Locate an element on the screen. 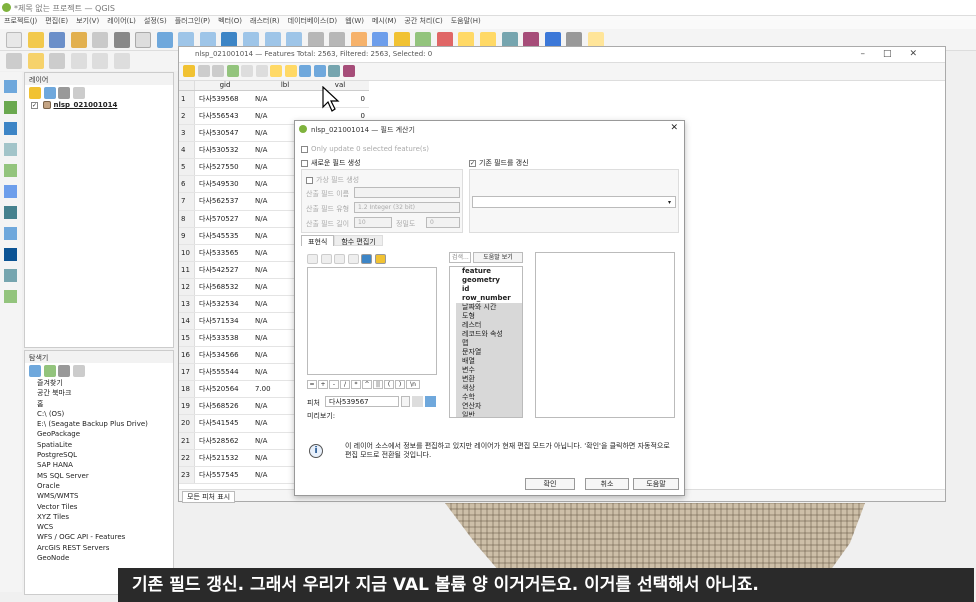 The height and width of the screenshot is (602, 976). cell-gid: 다사568532 is located at coordinates (223, 287).